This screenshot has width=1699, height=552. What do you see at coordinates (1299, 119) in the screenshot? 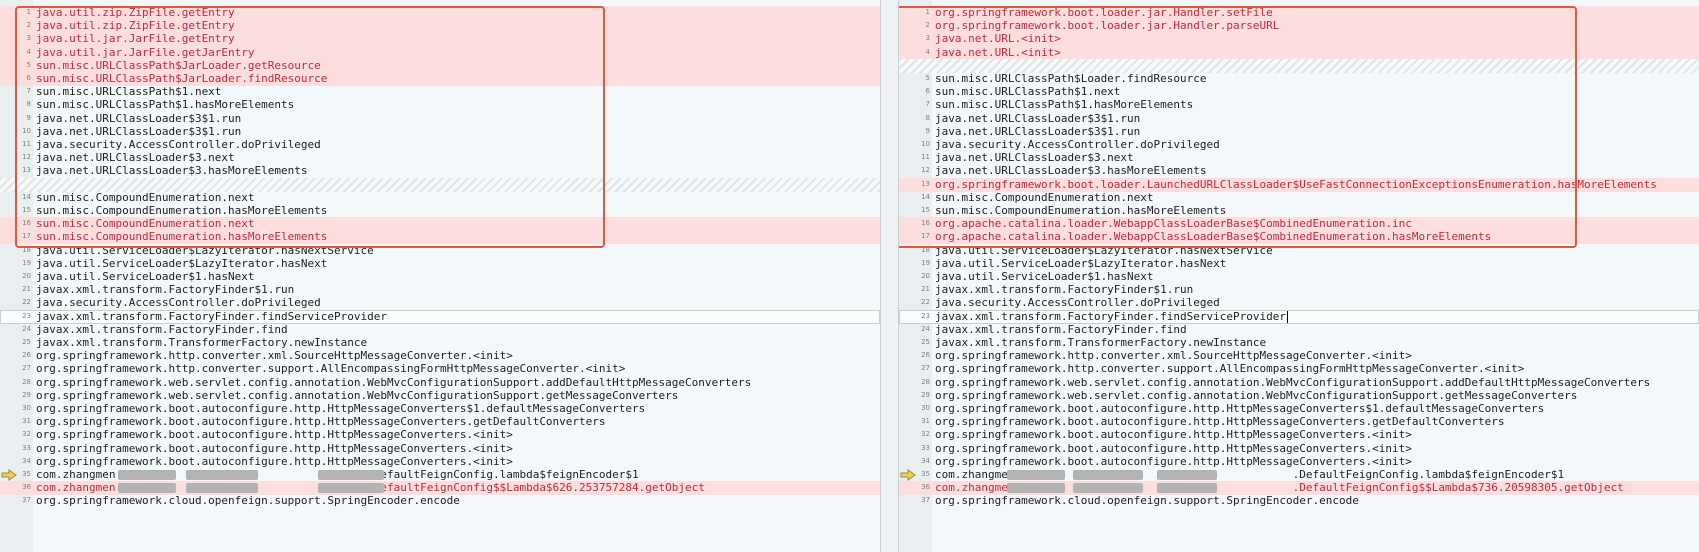
I see `code-line: 8 java.net.URLClassLoader$3$1.run` at bounding box center [1299, 119].